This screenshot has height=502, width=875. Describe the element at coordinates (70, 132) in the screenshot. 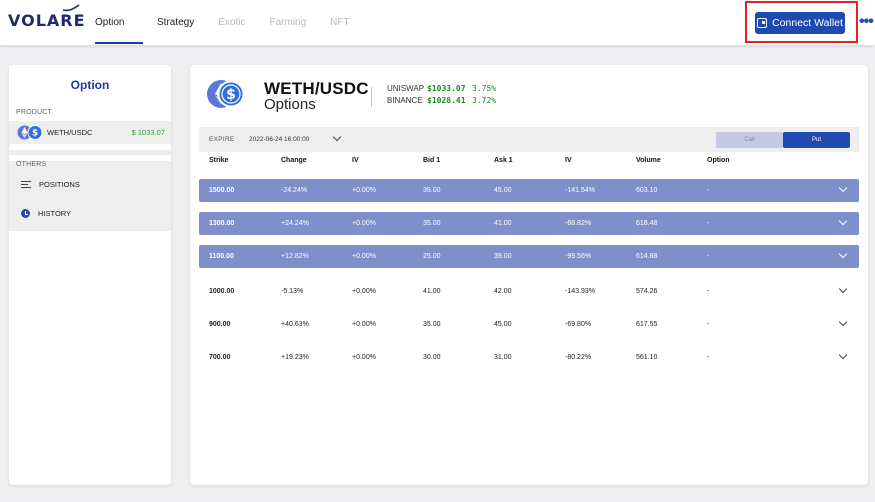

I see `sidebar-pair-name: WETH/USDC` at that location.